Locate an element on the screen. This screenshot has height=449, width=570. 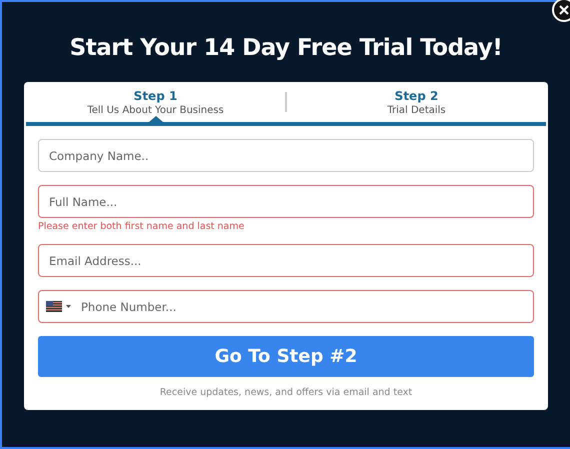
input-field: Company Name.. is located at coordinates (286, 155).